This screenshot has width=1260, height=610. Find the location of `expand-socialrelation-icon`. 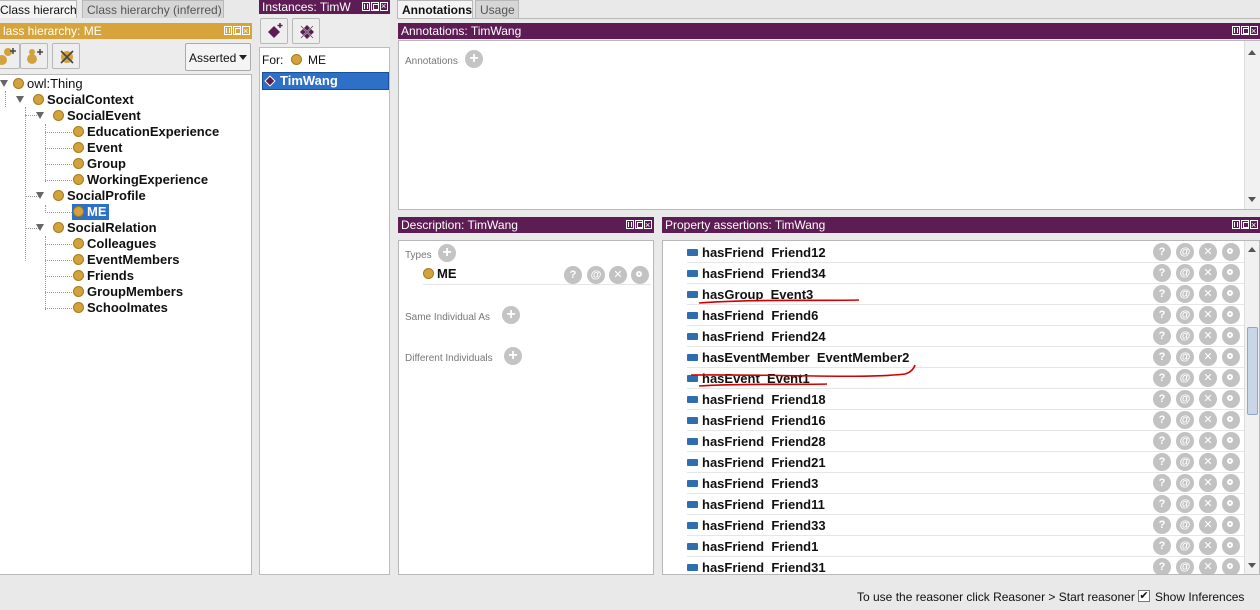

expand-socialrelation-icon is located at coordinates (40, 227).